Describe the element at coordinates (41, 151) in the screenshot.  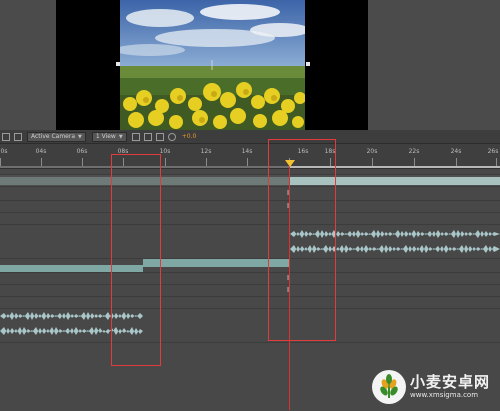
I see `ruler-tick-label: 04s` at that location.